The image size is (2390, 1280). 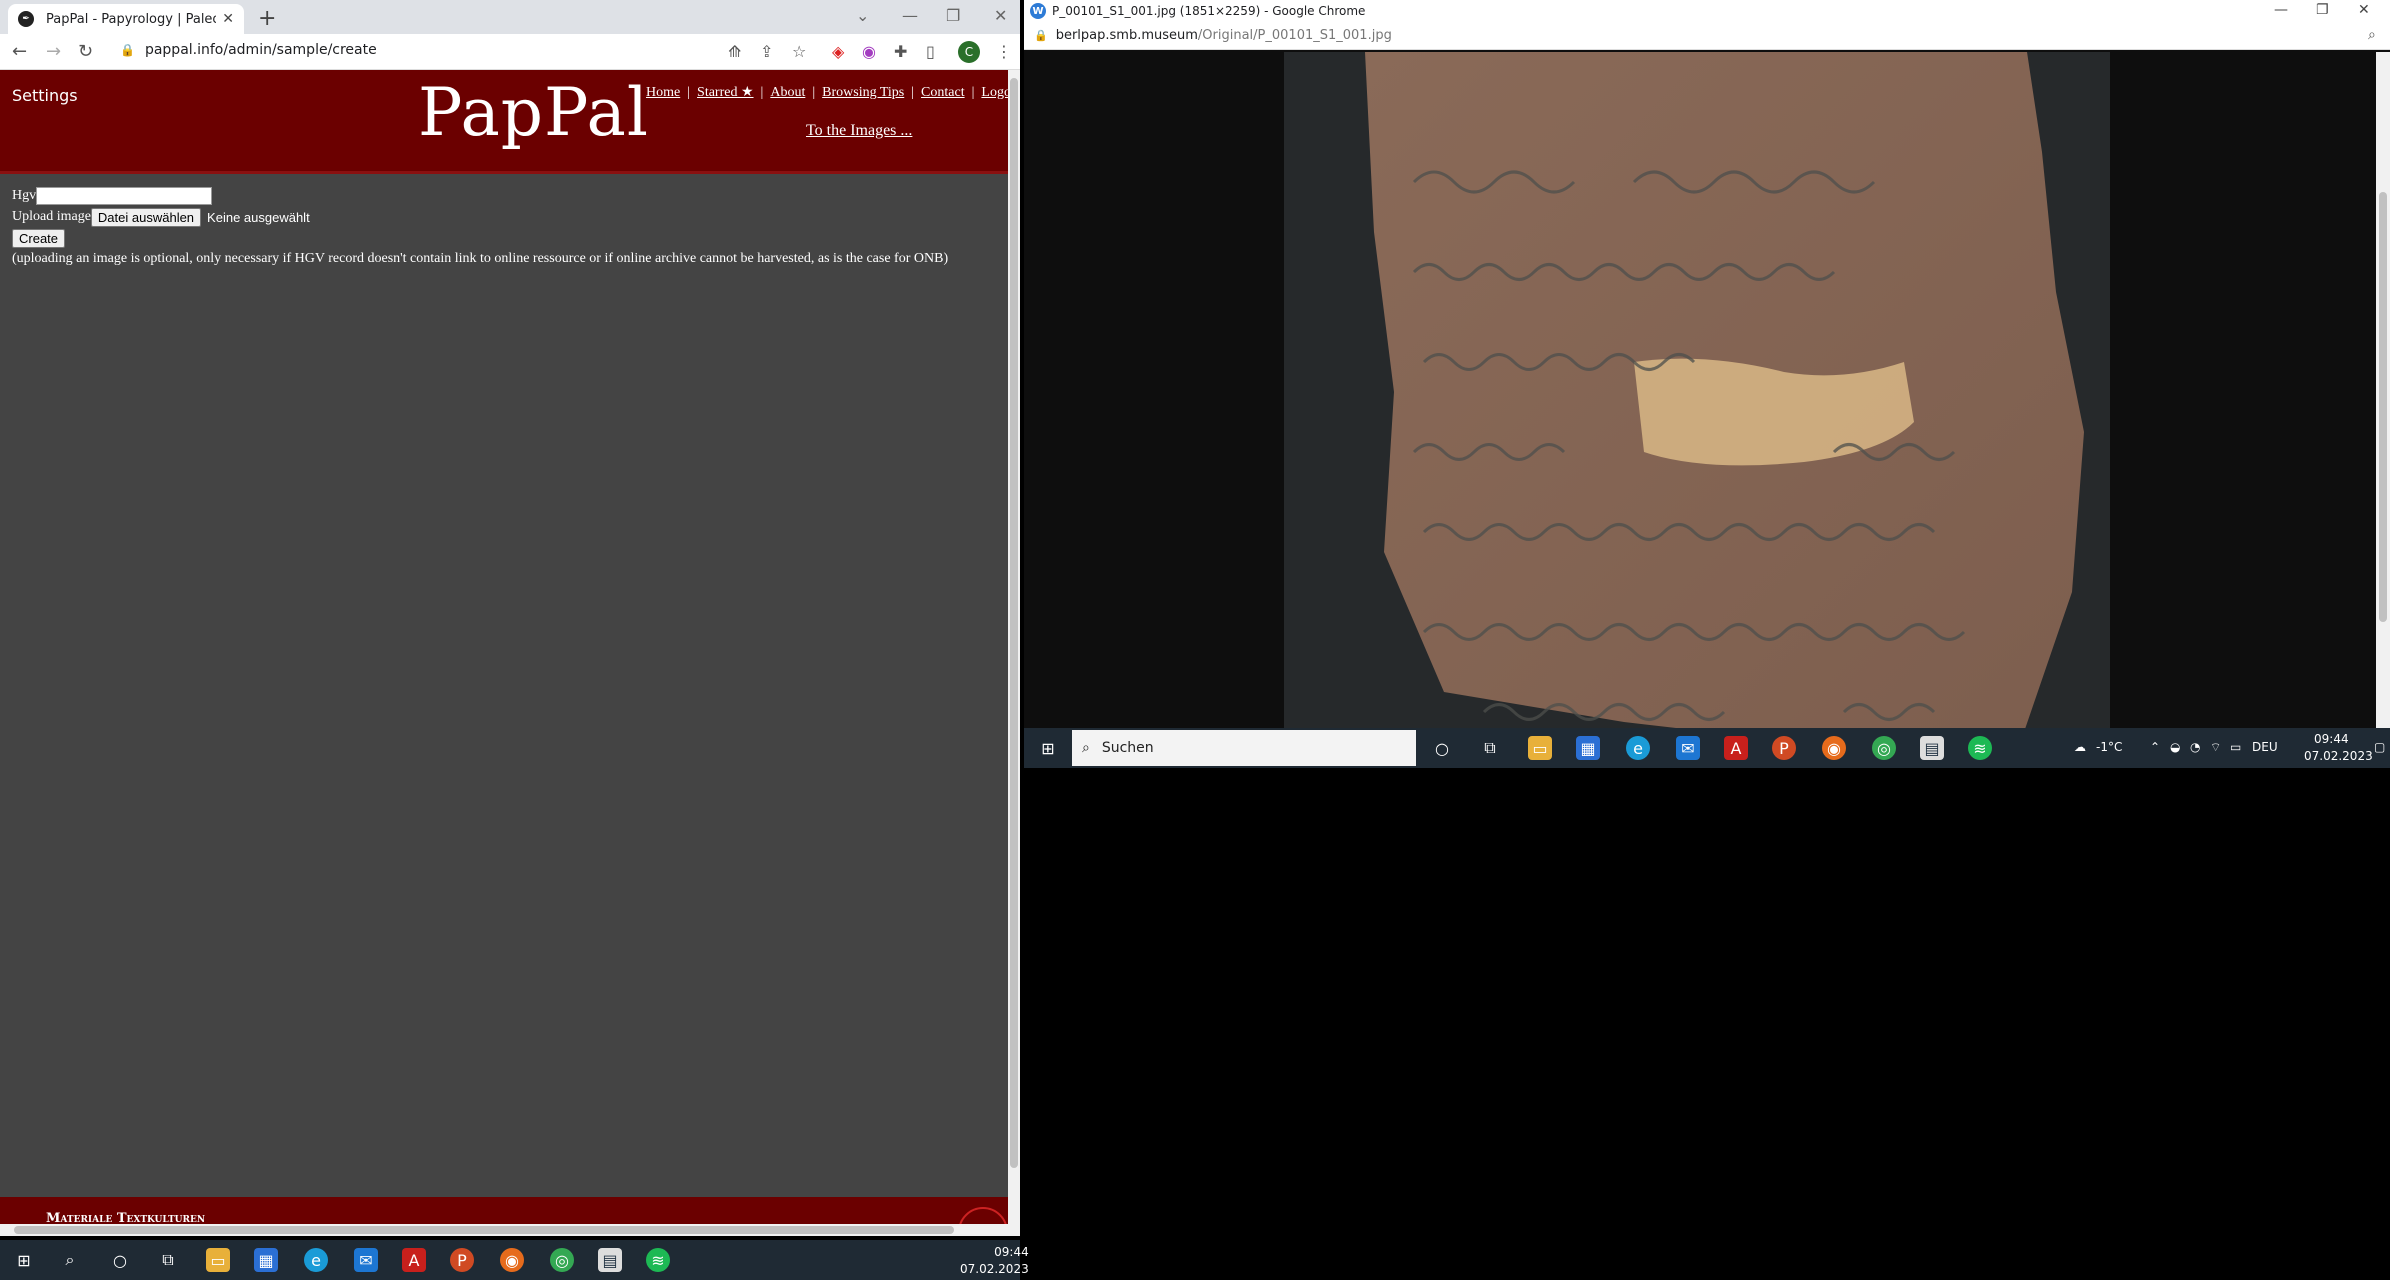 I want to click on outer-clock-date: 07.02.2023, so click(x=994, y=1269).